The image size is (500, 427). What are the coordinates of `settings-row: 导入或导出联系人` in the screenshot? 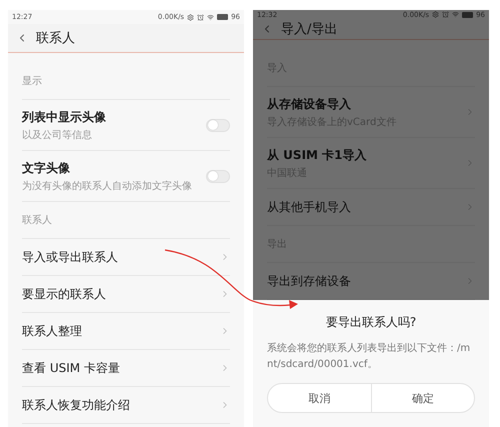 It's located at (126, 257).